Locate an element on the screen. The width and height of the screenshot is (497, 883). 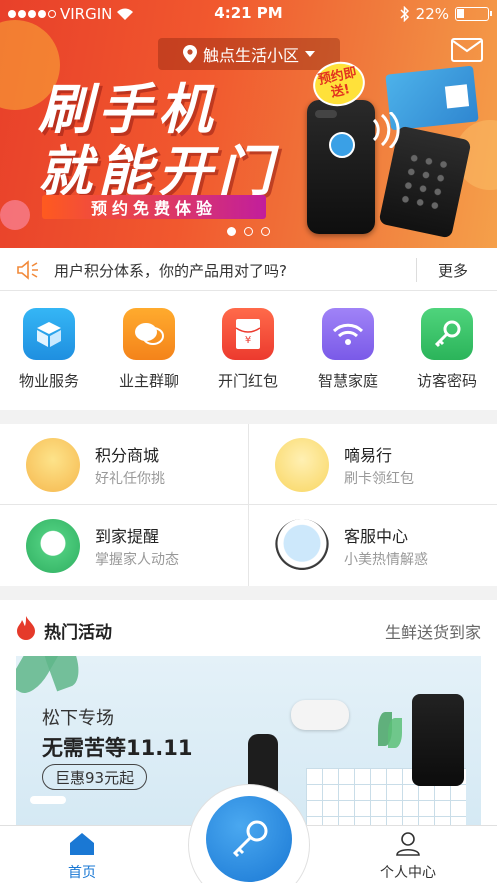
banner-subtitle: 预约免费体验 is located at coordinates (154, 207).